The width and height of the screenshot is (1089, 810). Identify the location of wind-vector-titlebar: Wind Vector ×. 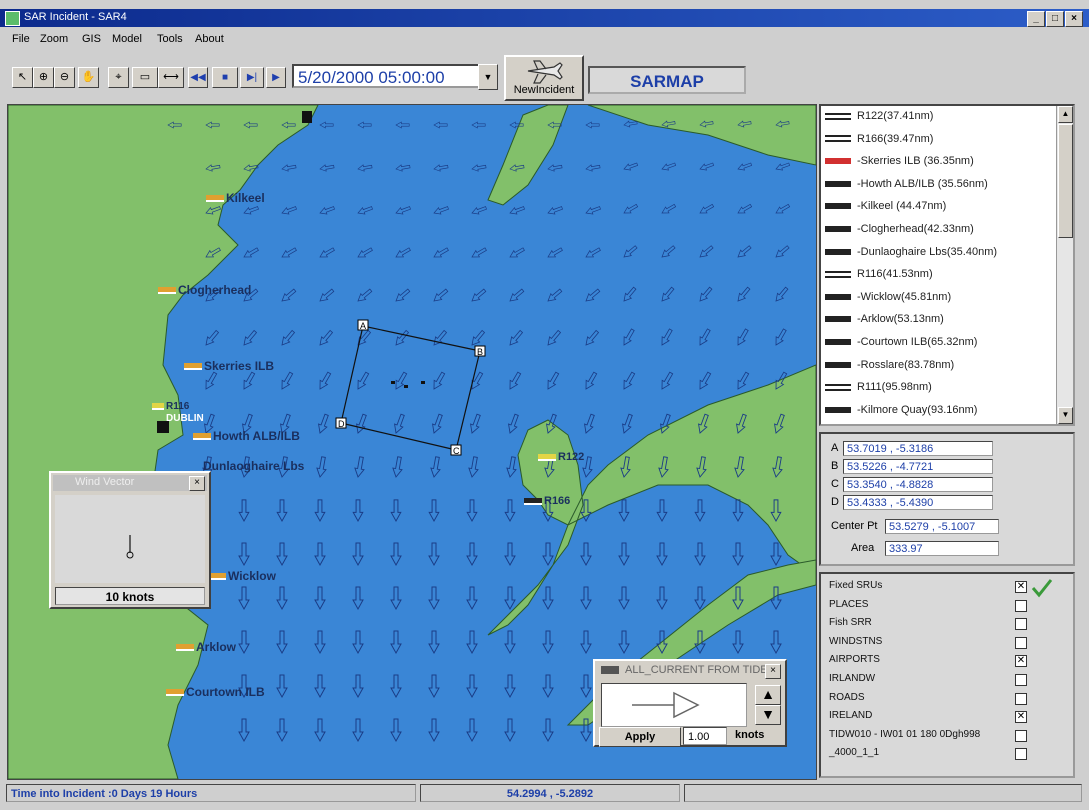
(130, 483).